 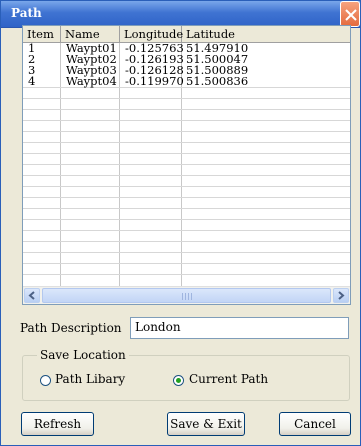 I want to click on grip-icon, so click(x=186, y=296).